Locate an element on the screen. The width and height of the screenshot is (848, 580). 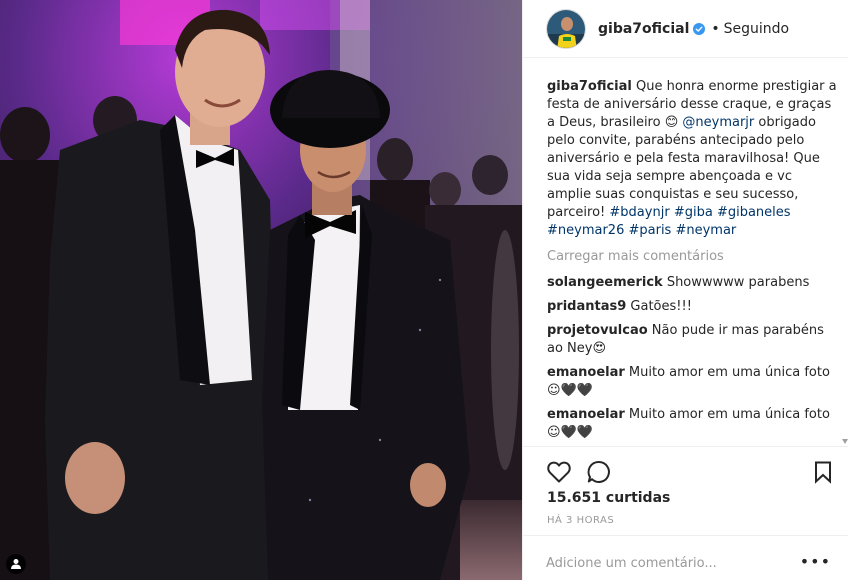
hashtag-link: #giba is located at coordinates (693, 212).